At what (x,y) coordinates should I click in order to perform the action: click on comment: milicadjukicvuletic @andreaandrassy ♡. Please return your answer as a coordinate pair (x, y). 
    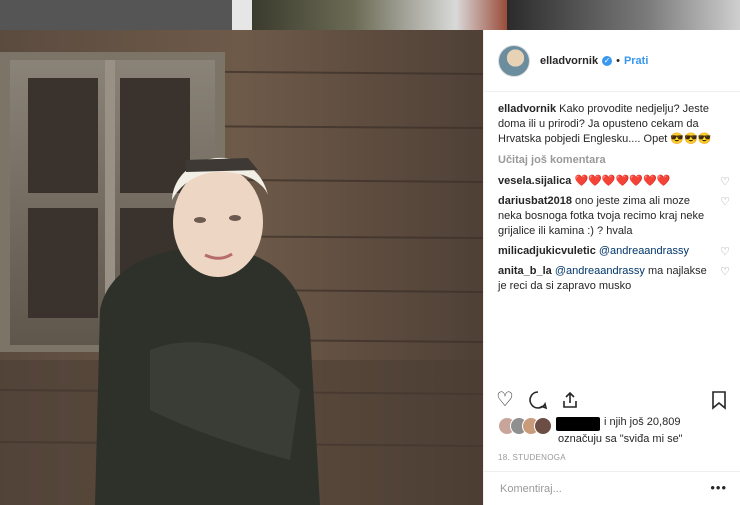
    Looking at the image, I should click on (614, 251).